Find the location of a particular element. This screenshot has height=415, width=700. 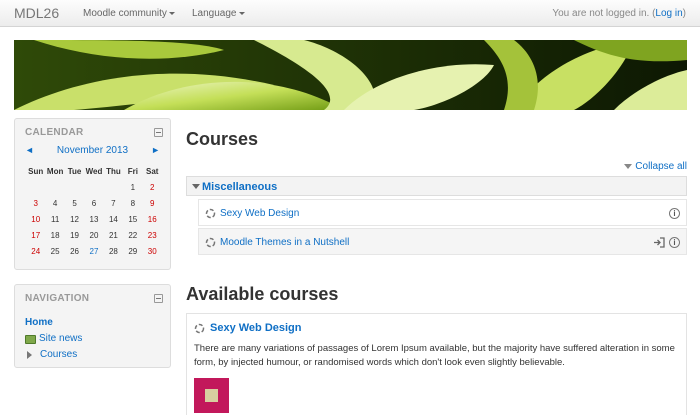

calendar-weekday: Sun is located at coordinates (36, 171).